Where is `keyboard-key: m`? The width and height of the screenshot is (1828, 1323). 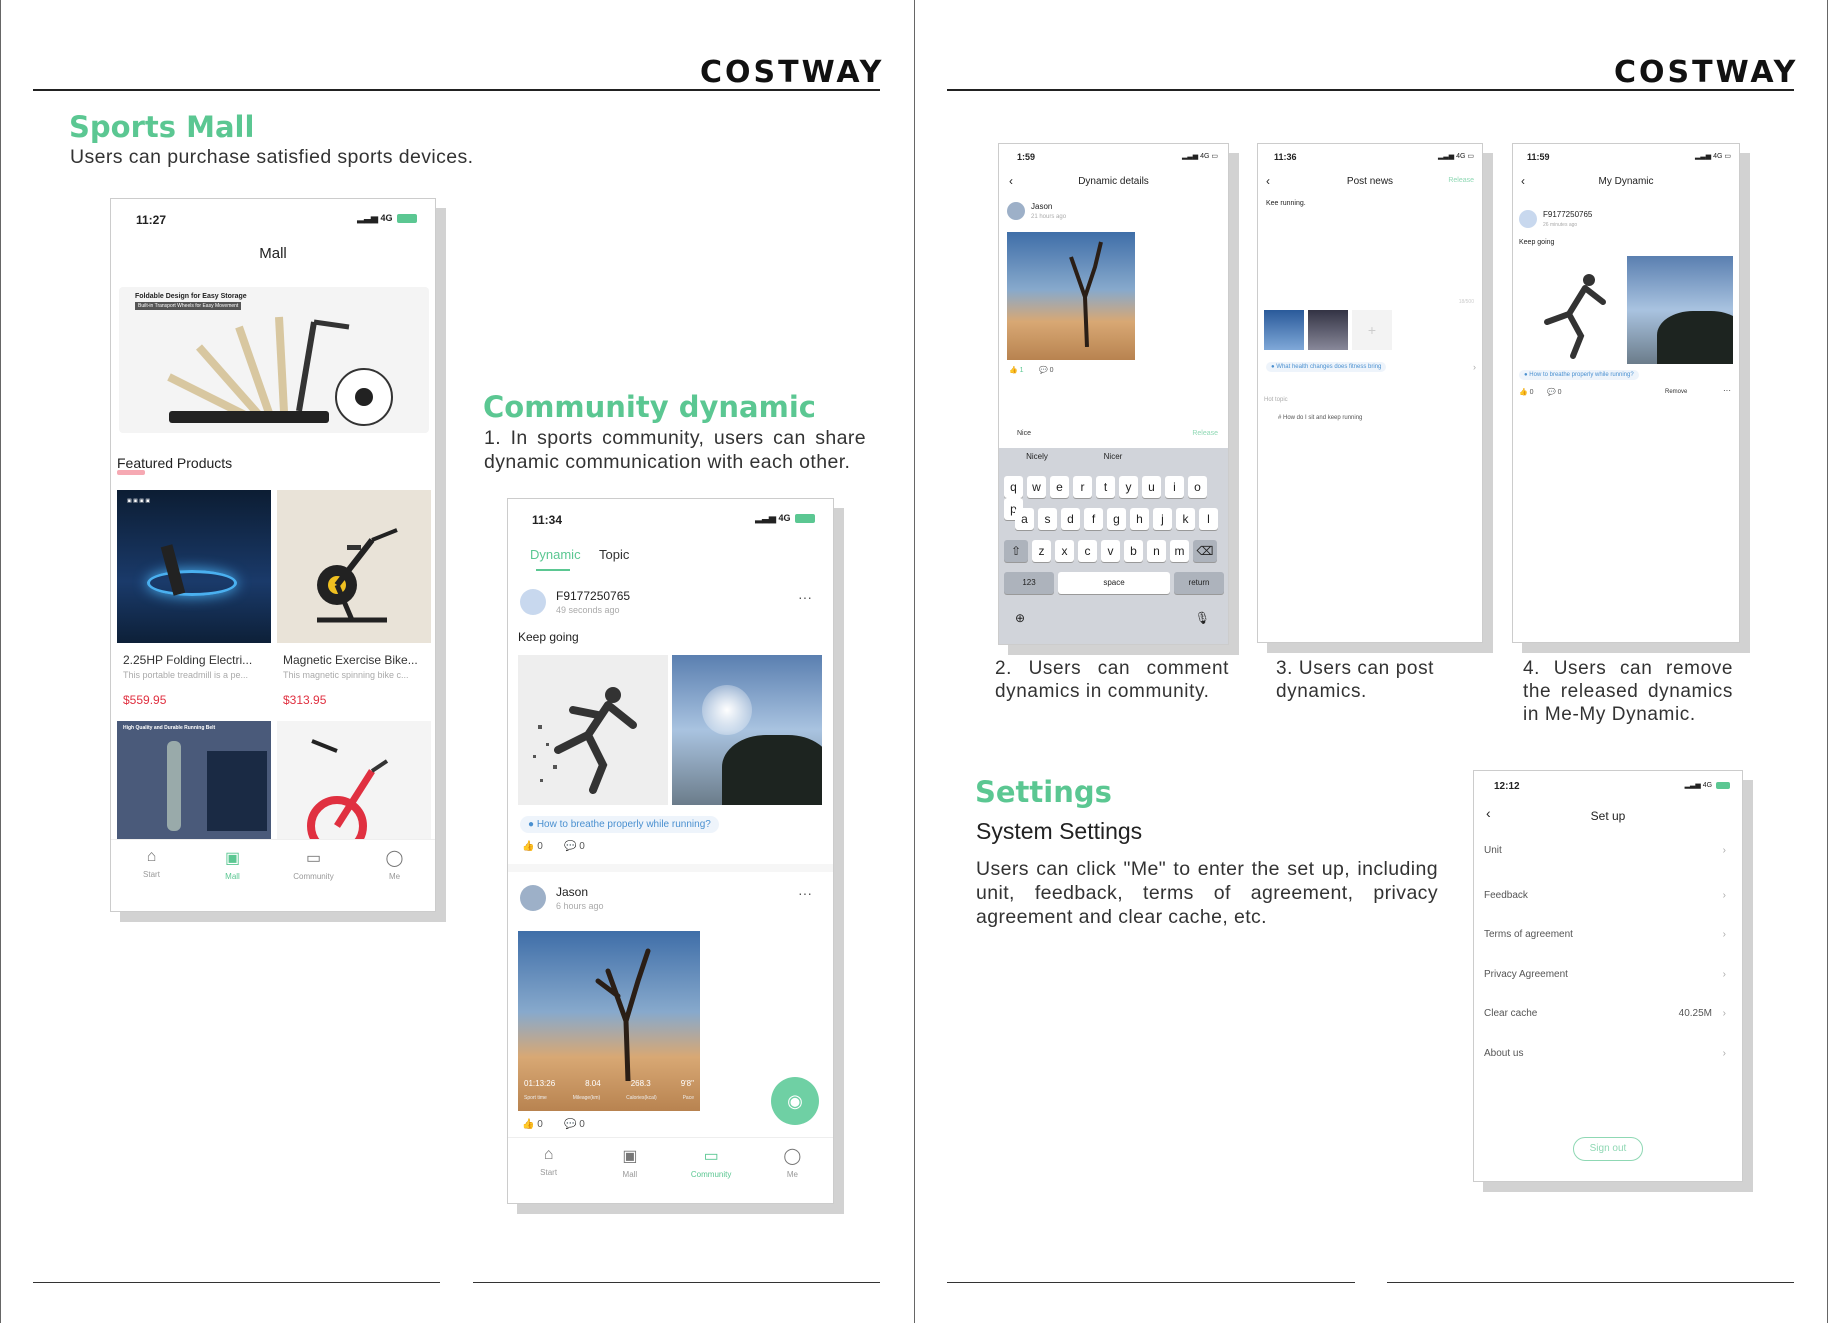
keyboard-key: m is located at coordinates (1179, 551).